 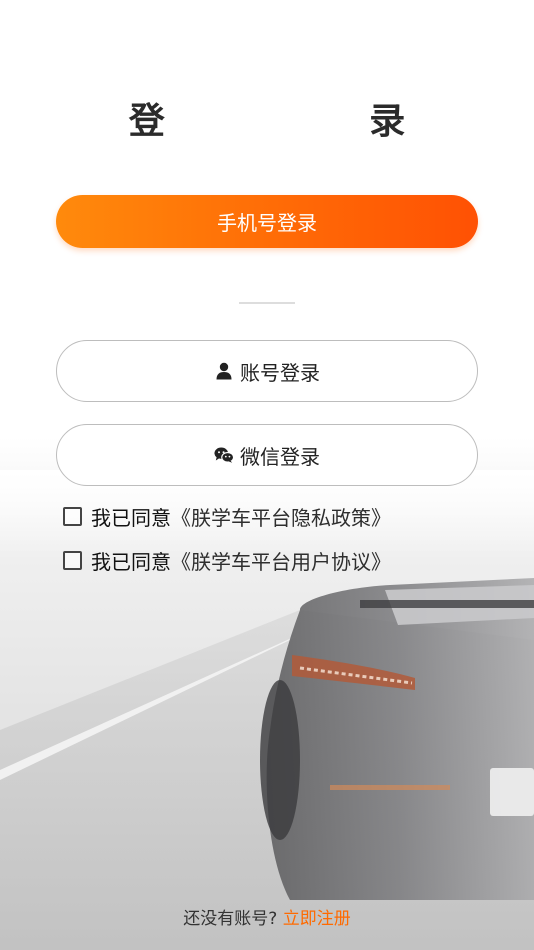 I want to click on wechat-login-label: 微信登录, so click(x=280, y=456).